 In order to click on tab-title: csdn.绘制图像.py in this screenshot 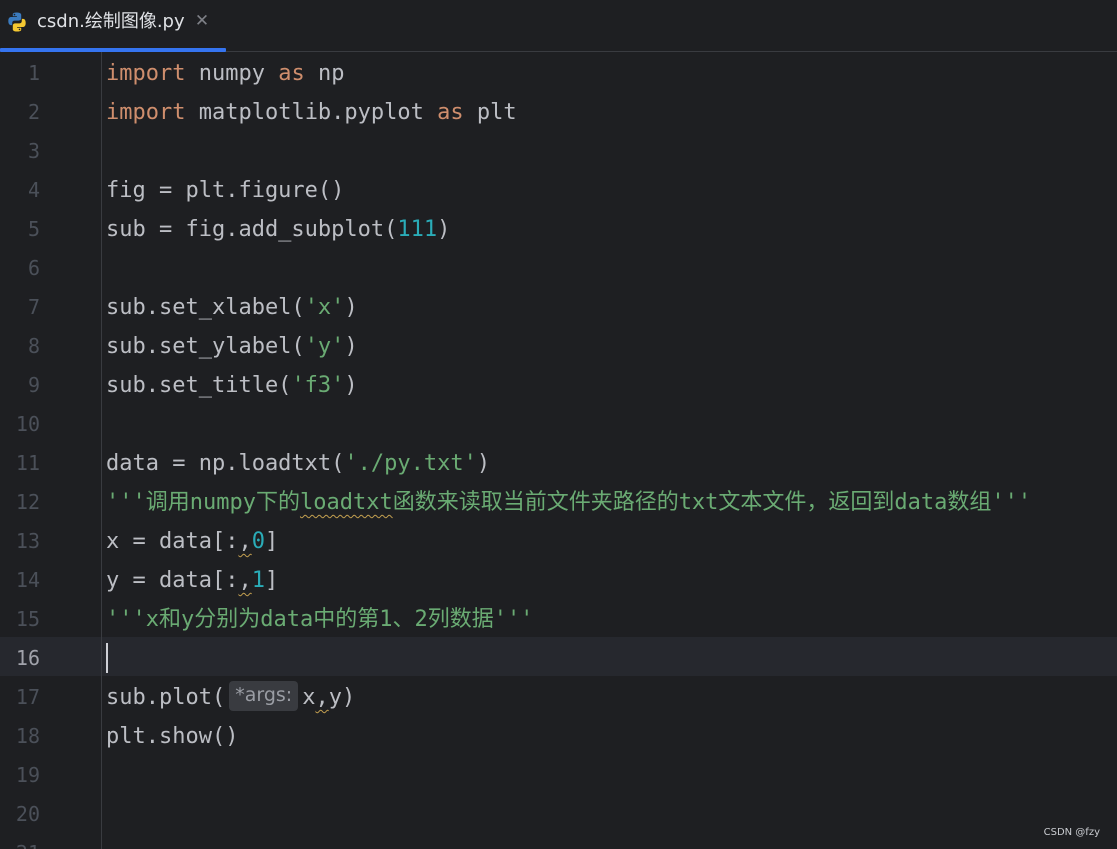, I will do `click(111, 21)`.